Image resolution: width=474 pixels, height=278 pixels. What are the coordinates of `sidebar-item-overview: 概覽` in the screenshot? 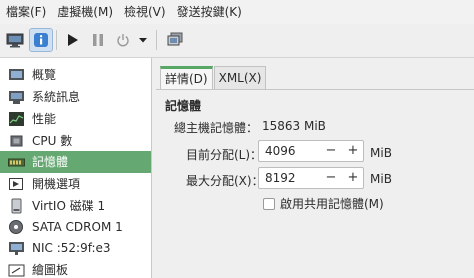 It's located at (75, 75).